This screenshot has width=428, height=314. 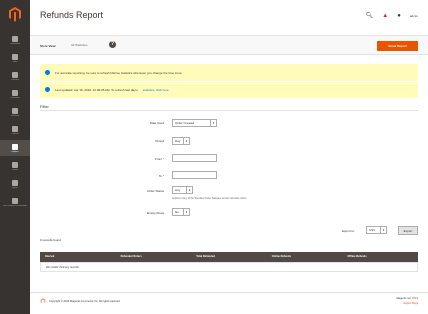 I want to click on gear-icon, so click(x=15, y=182).